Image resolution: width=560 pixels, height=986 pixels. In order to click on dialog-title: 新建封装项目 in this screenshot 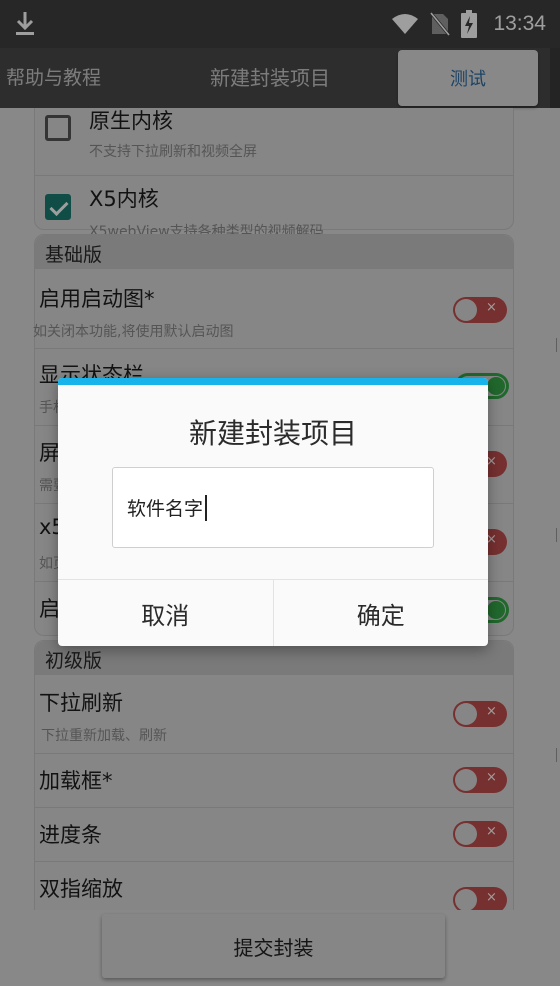, I will do `click(272, 433)`.